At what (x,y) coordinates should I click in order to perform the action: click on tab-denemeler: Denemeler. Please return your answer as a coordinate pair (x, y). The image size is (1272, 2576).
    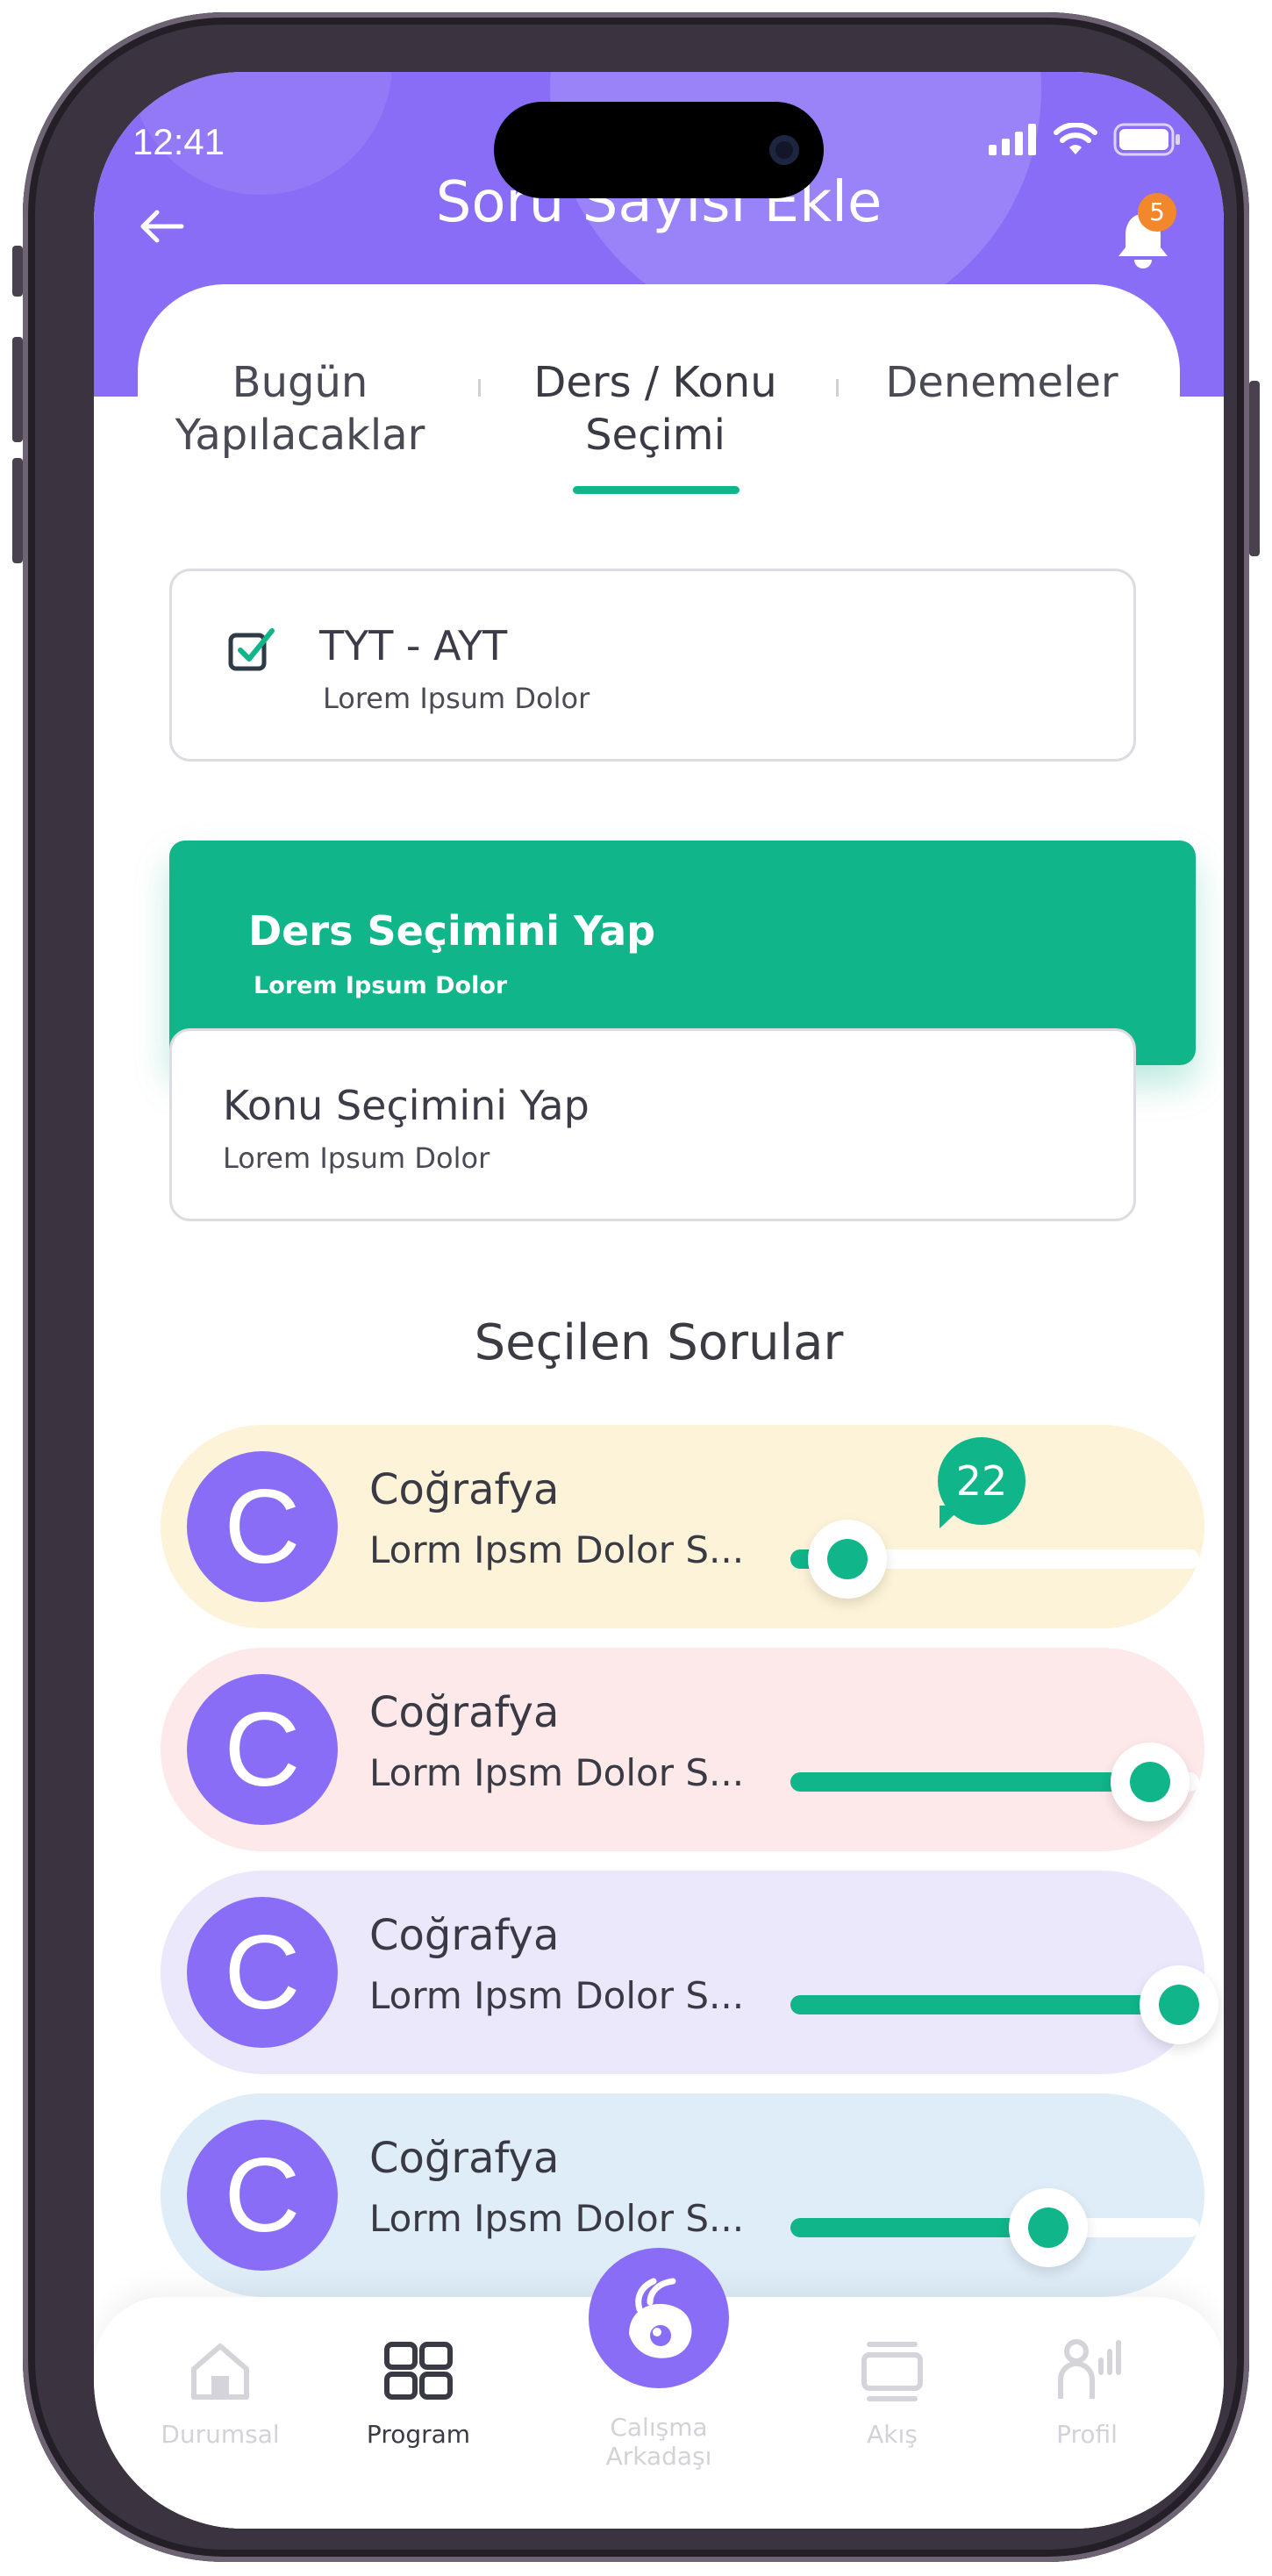
    Looking at the image, I should click on (1002, 382).